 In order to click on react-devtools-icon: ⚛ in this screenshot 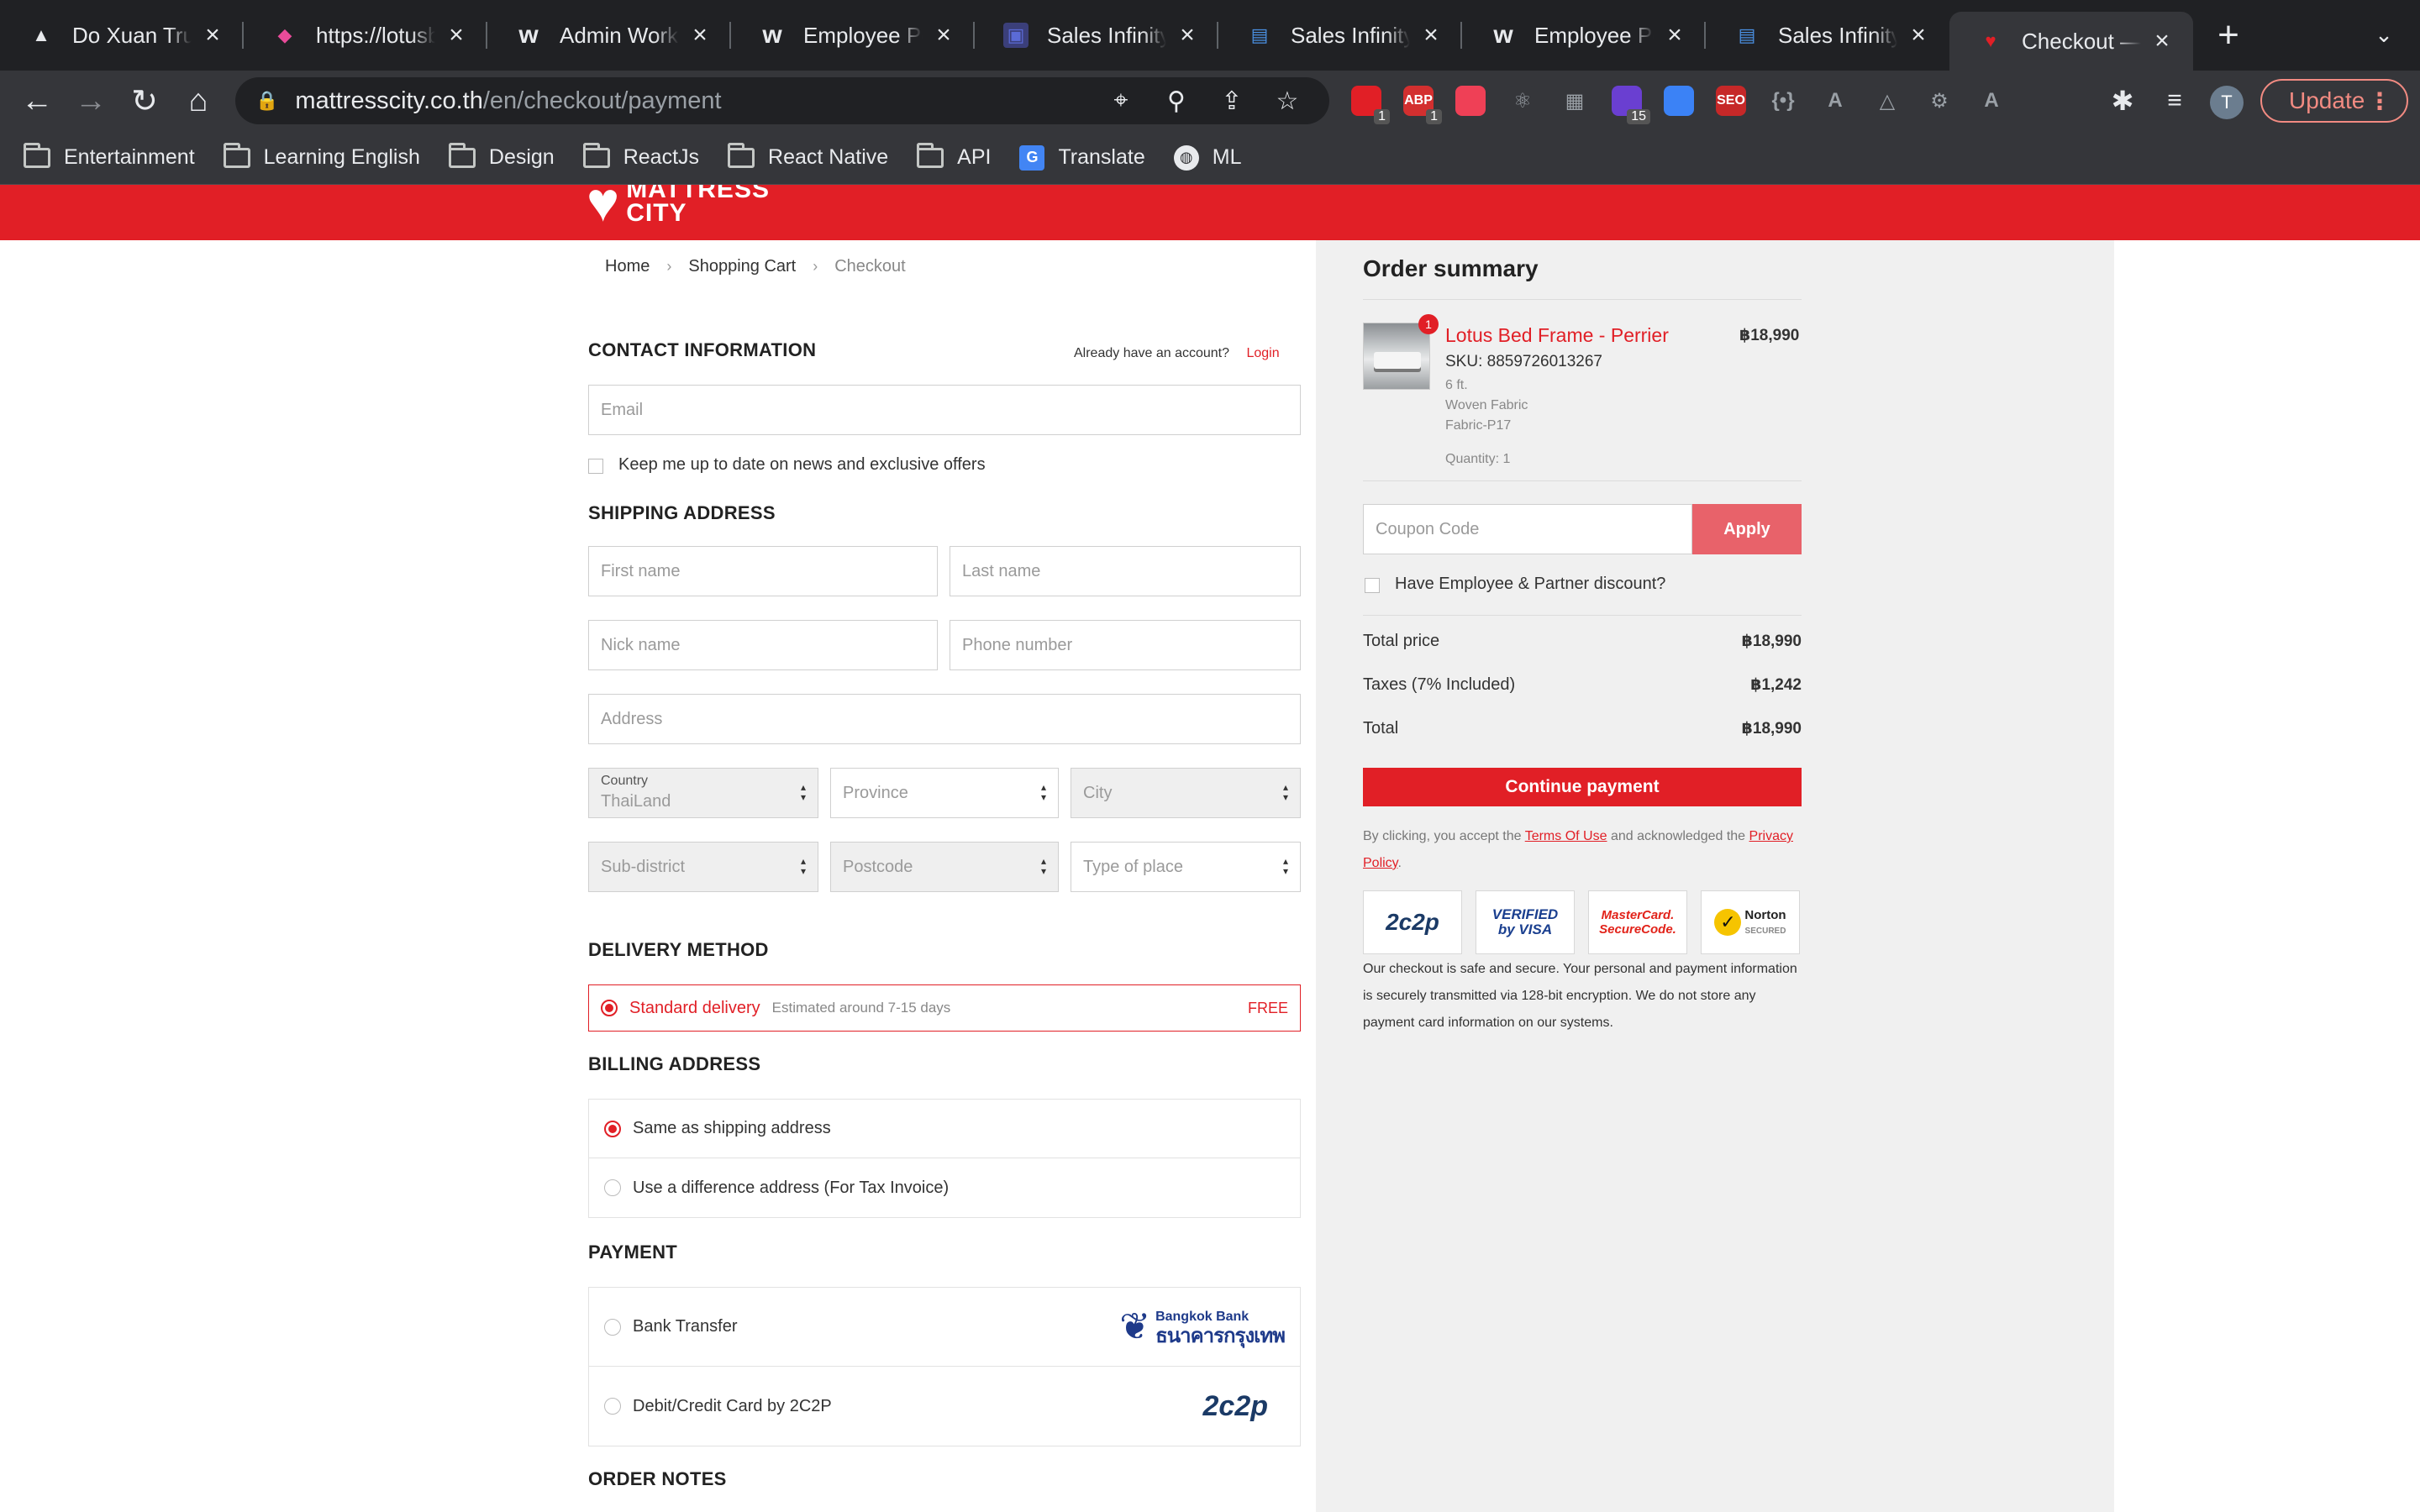, I will do `click(1523, 101)`.